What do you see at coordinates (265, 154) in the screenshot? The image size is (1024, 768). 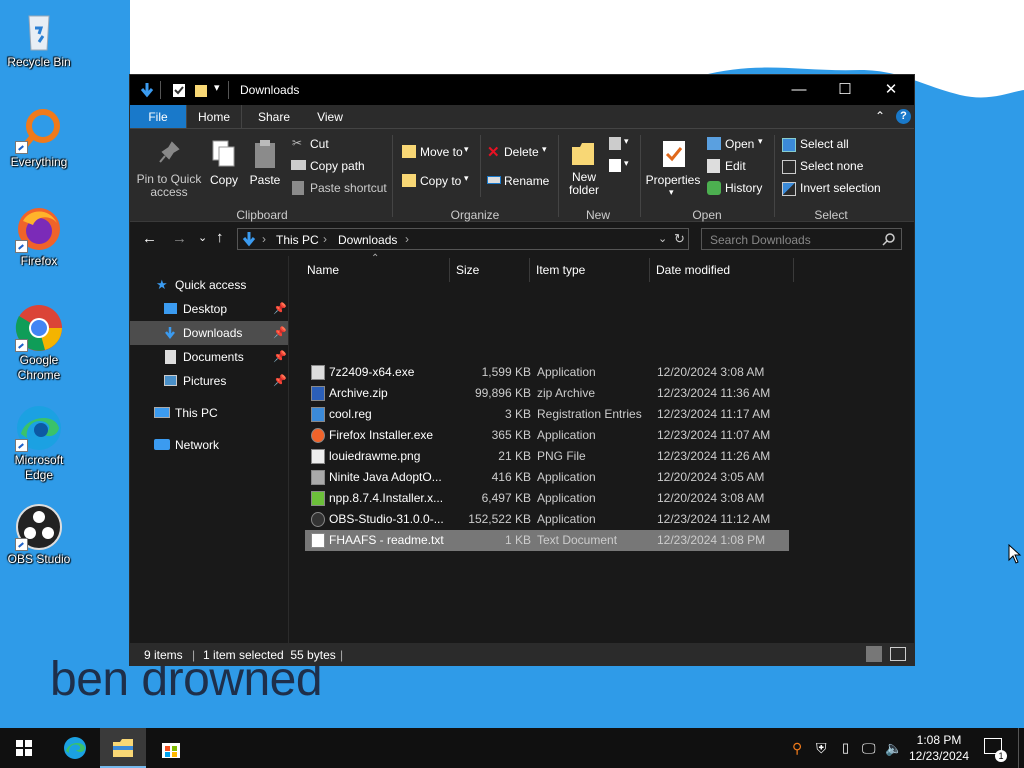 I see `paste-icon` at bounding box center [265, 154].